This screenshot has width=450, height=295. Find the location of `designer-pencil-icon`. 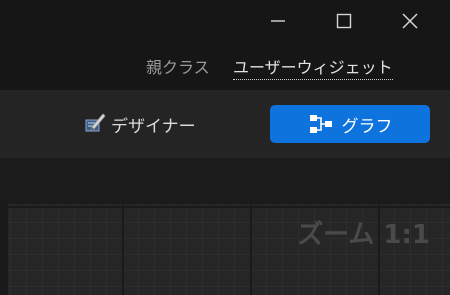

designer-pencil-icon is located at coordinates (95, 124).